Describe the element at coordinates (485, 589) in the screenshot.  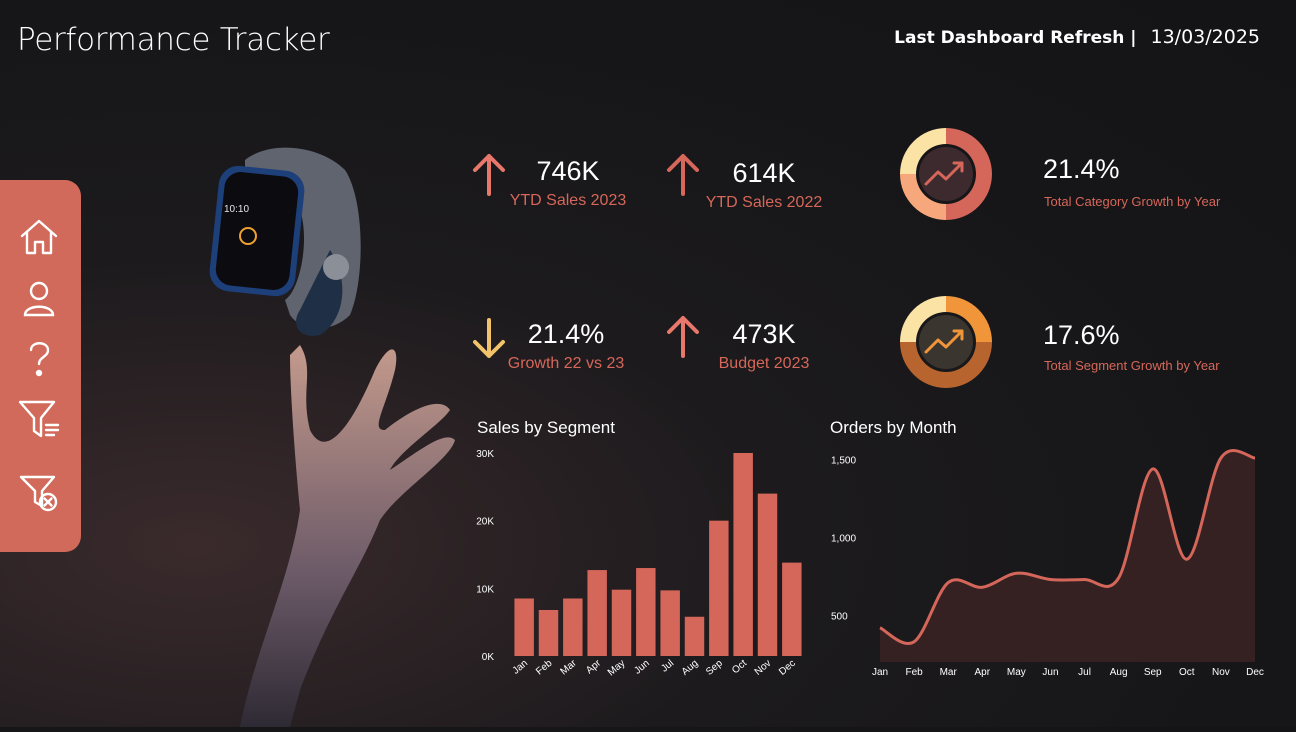
I see `y-tick-label: 10K` at that location.